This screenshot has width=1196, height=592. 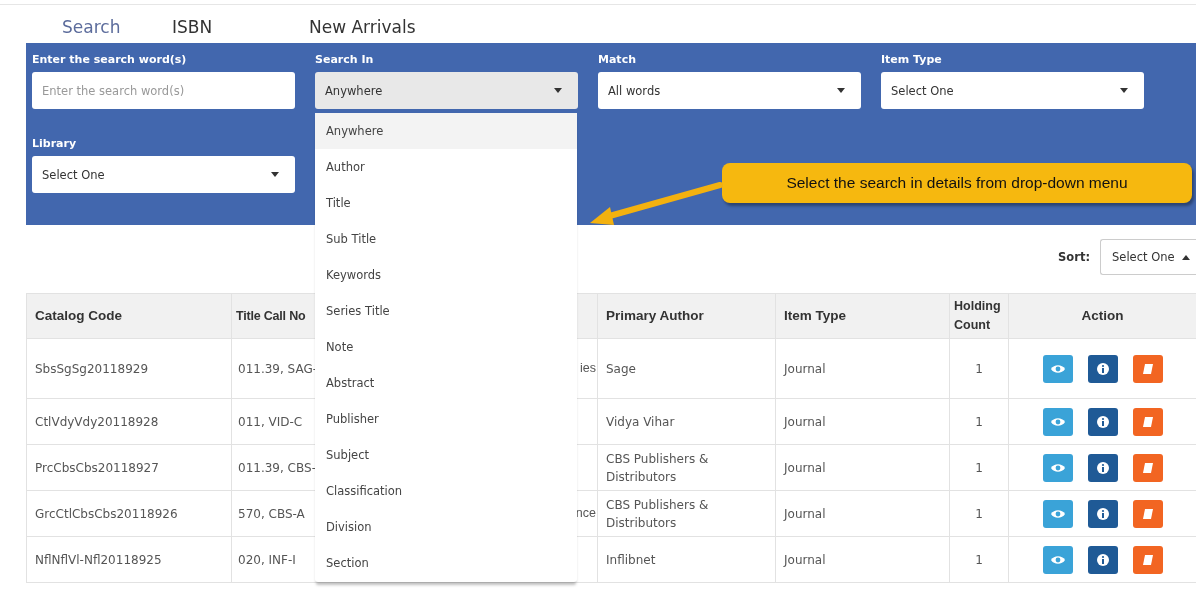 I want to click on author-name: Vidya Vihar, so click(x=640, y=421).